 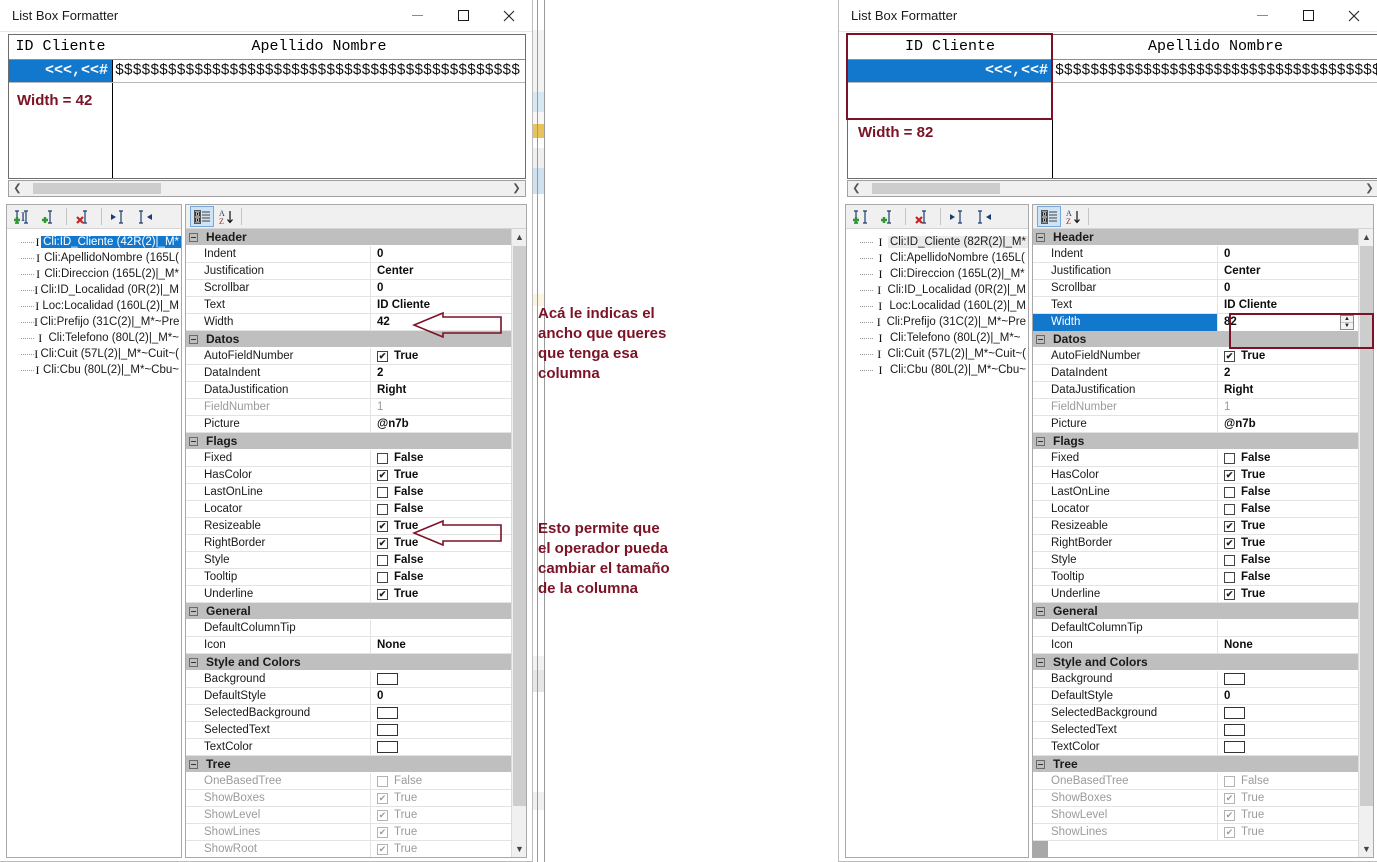 What do you see at coordinates (348, 713) in the screenshot?
I see `property-row: SelectedBackground` at bounding box center [348, 713].